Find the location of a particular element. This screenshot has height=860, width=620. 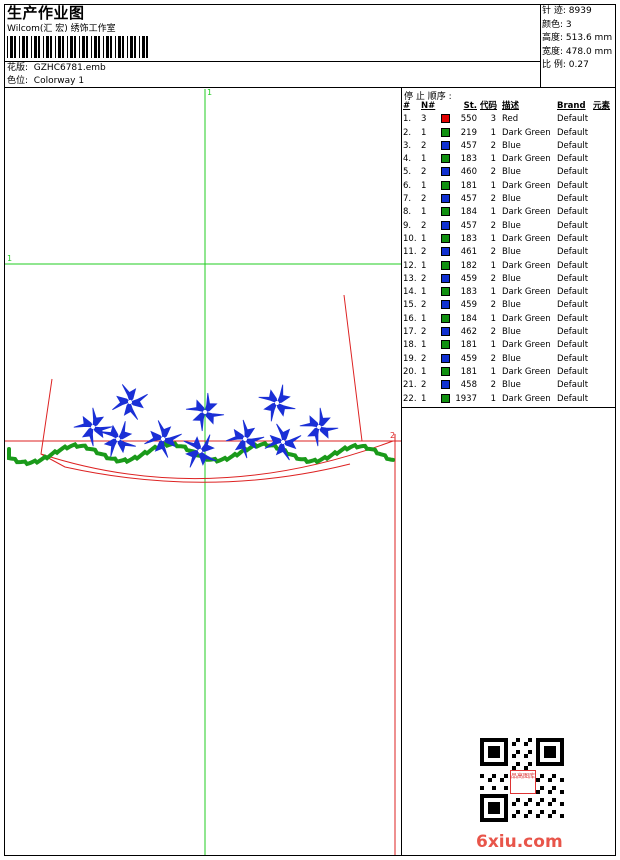

row-stitches: 184 is located at coordinates (468, 318).